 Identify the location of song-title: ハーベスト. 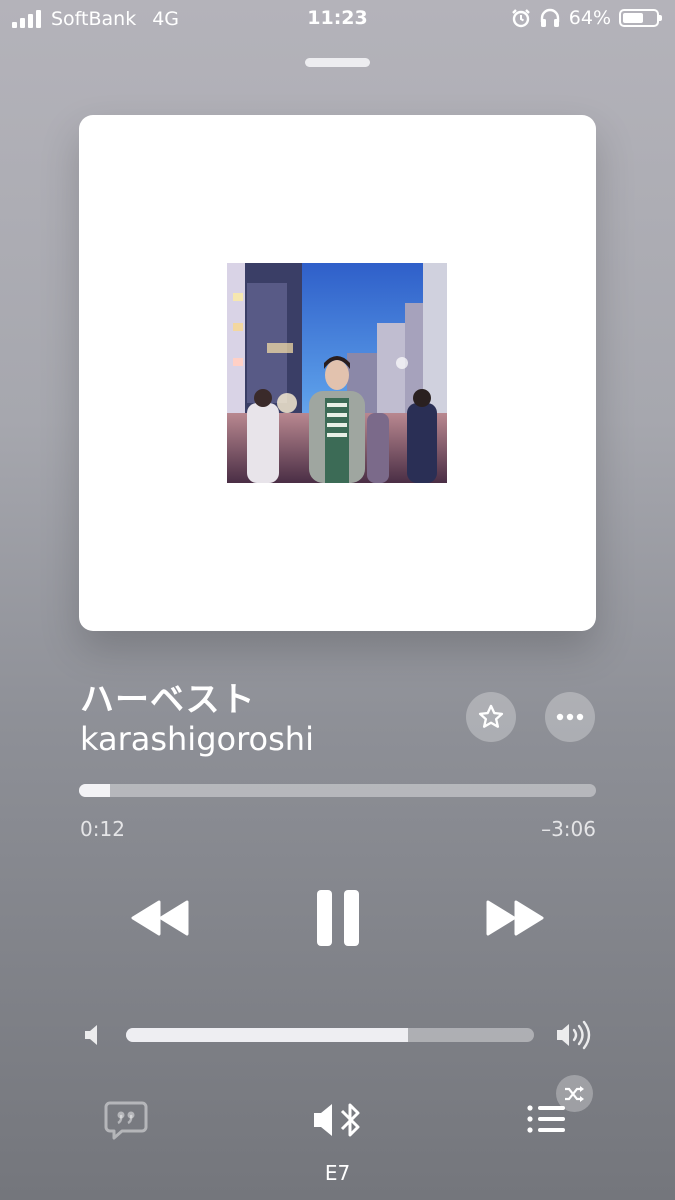
(168, 696).